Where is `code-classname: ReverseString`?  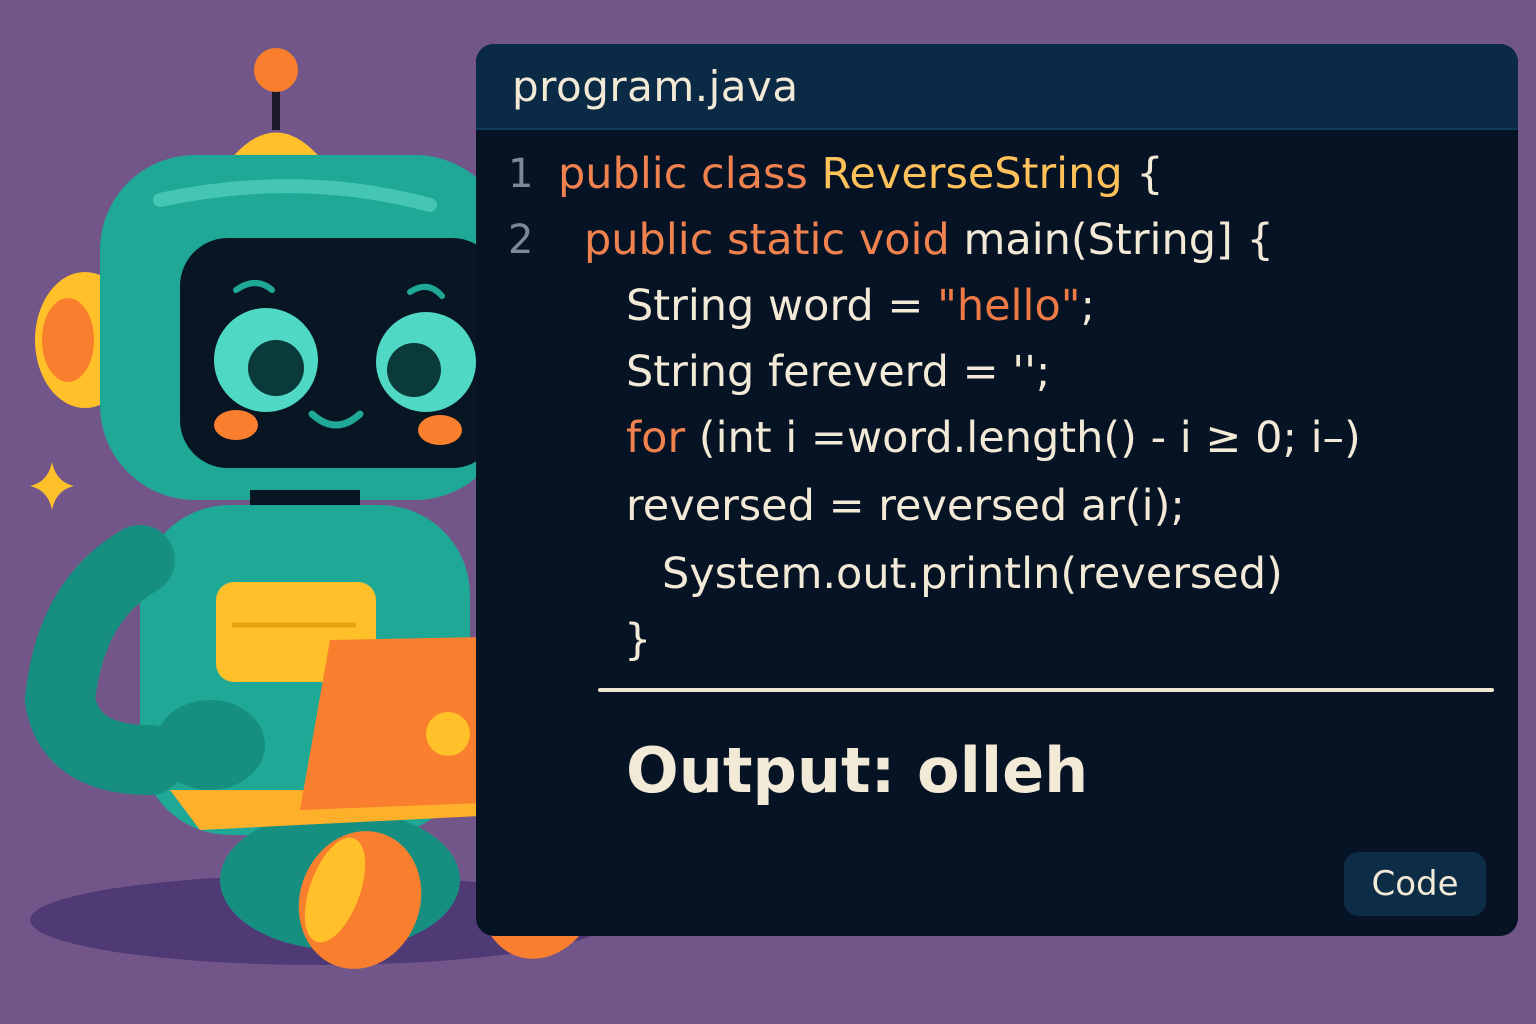 code-classname: ReverseString is located at coordinates (972, 174).